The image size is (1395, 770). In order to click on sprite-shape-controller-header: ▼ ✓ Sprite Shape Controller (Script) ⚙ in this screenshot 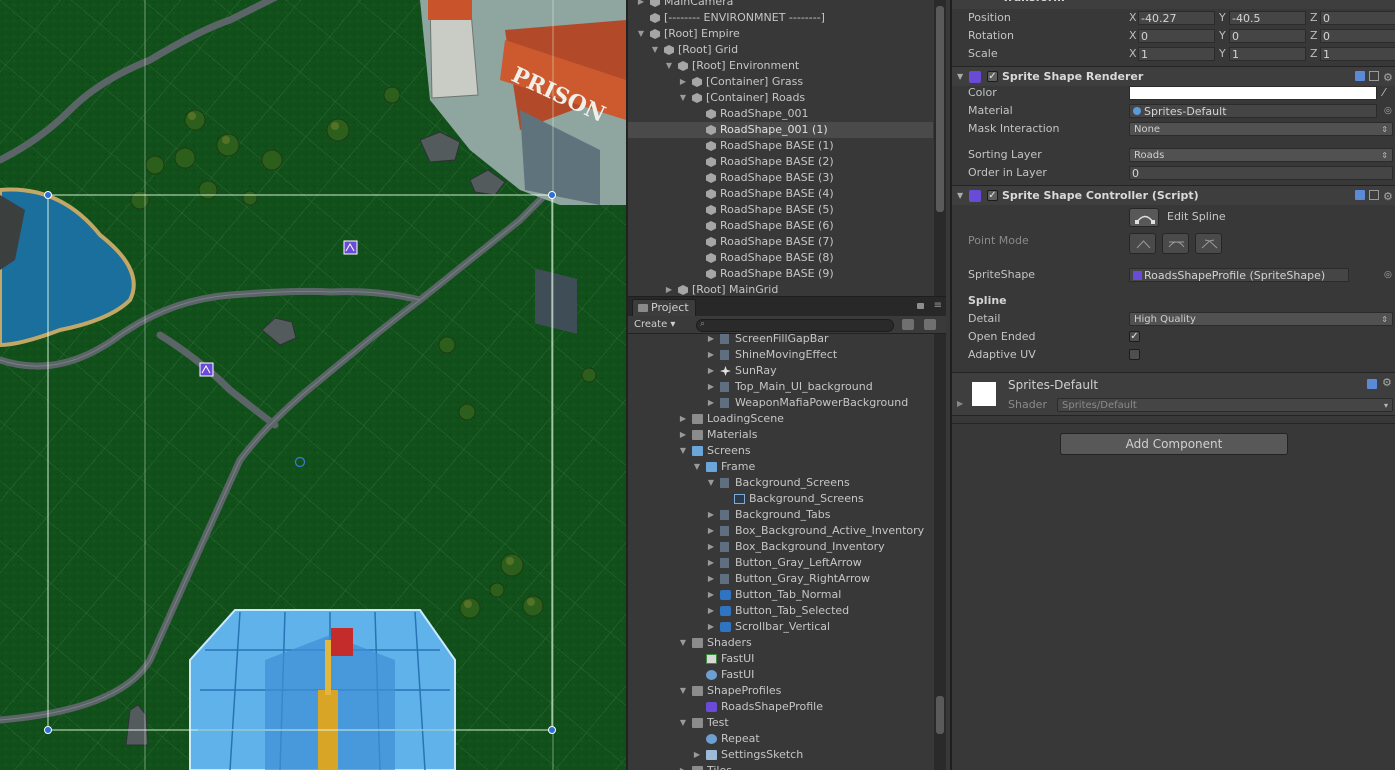, I will do `click(1173, 195)`.